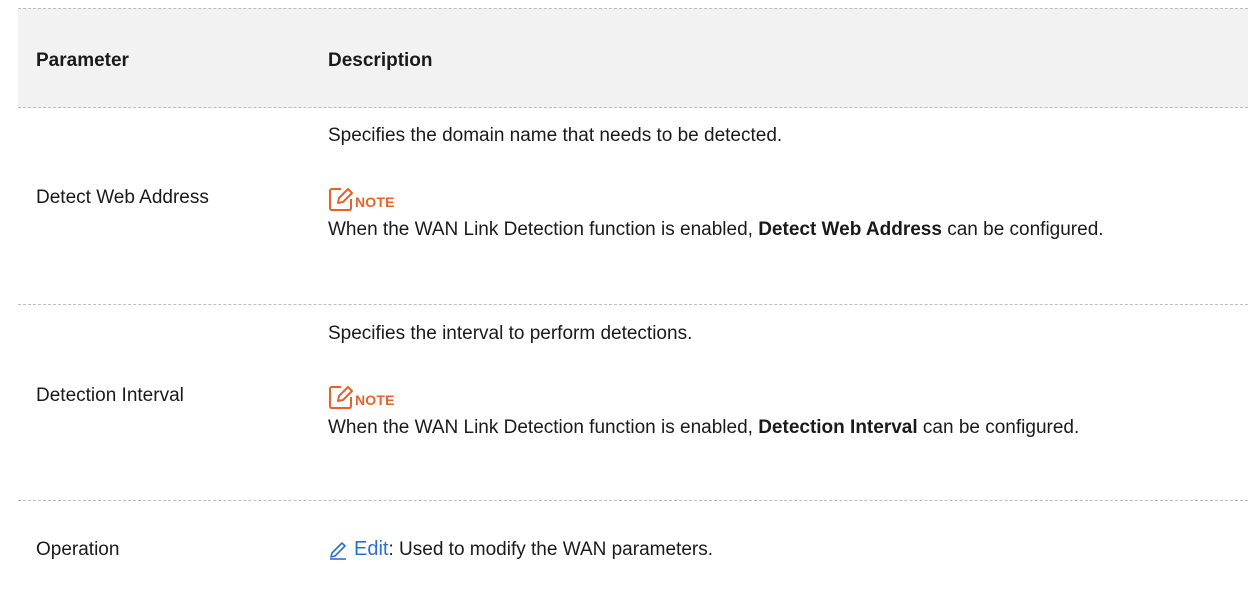  Describe the element at coordinates (110, 395) in the screenshot. I see `parameter-name: Detection Interval` at that location.